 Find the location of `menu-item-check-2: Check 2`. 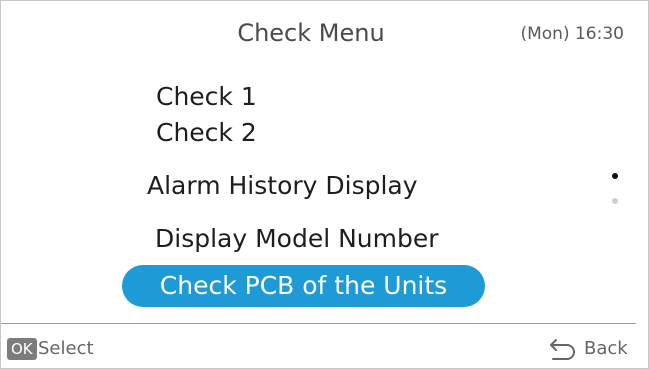

menu-item-check-2: Check 2 is located at coordinates (206, 132).